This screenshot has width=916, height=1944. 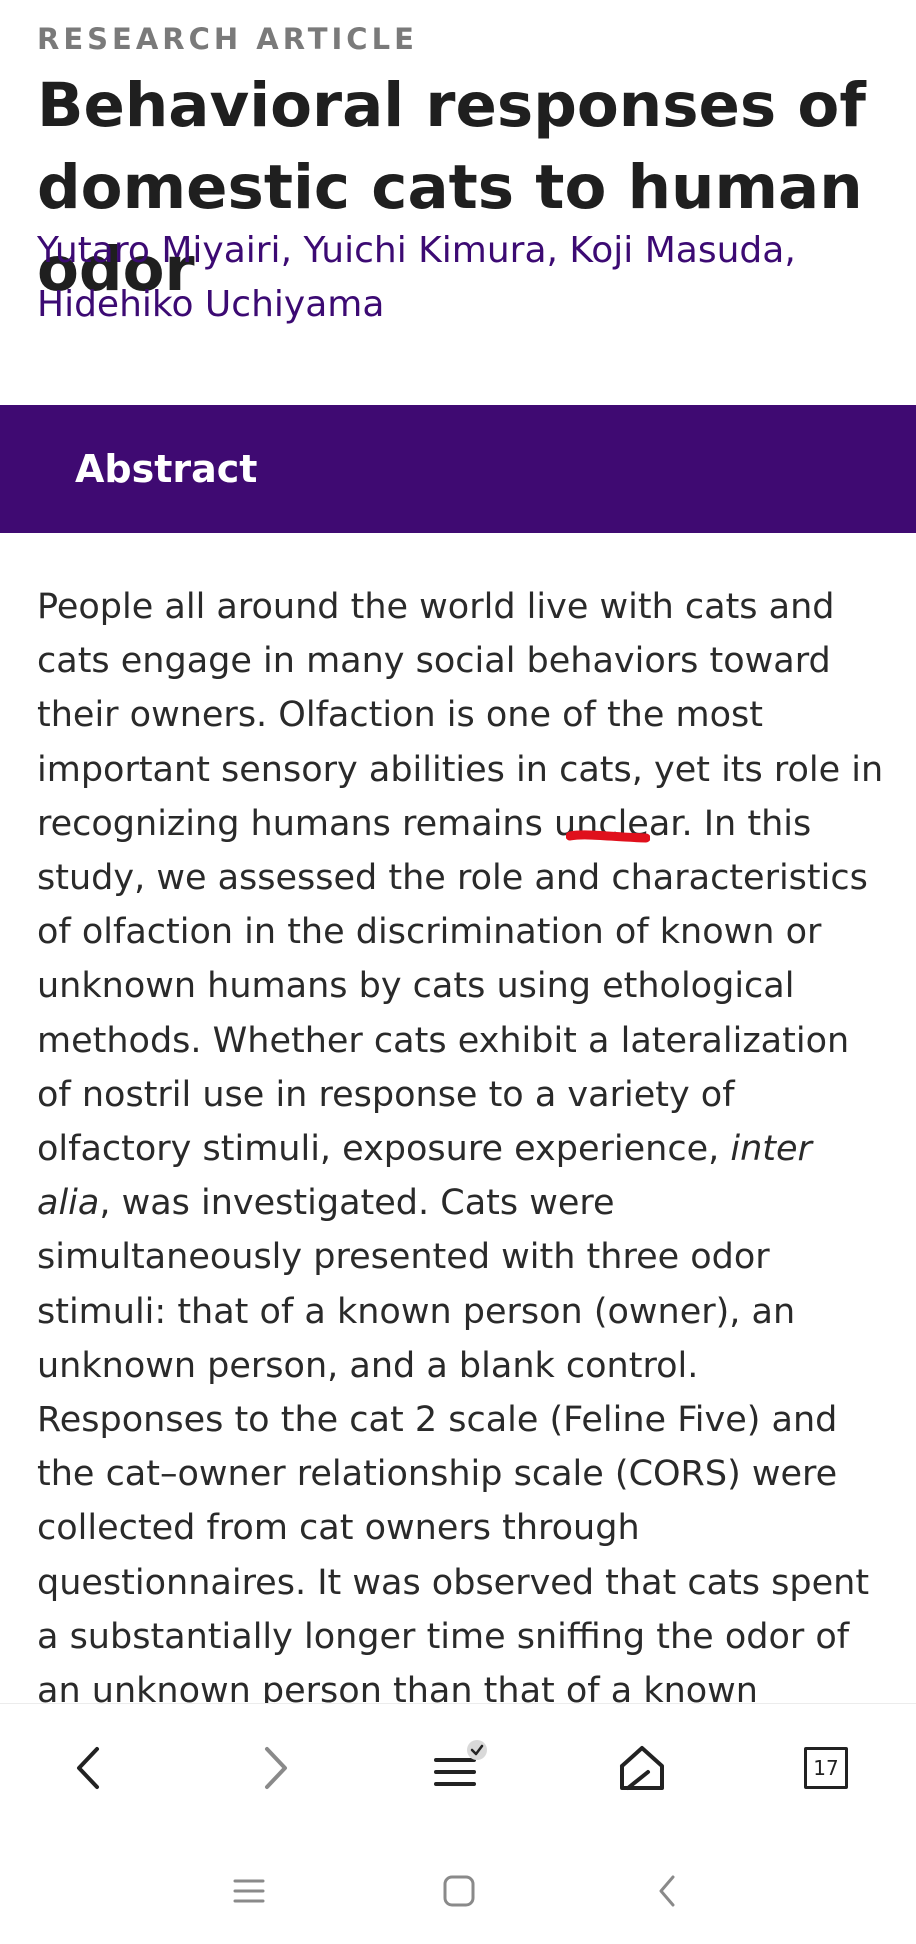 I want to click on chevron-right-icon, so click(x=276, y=1768).